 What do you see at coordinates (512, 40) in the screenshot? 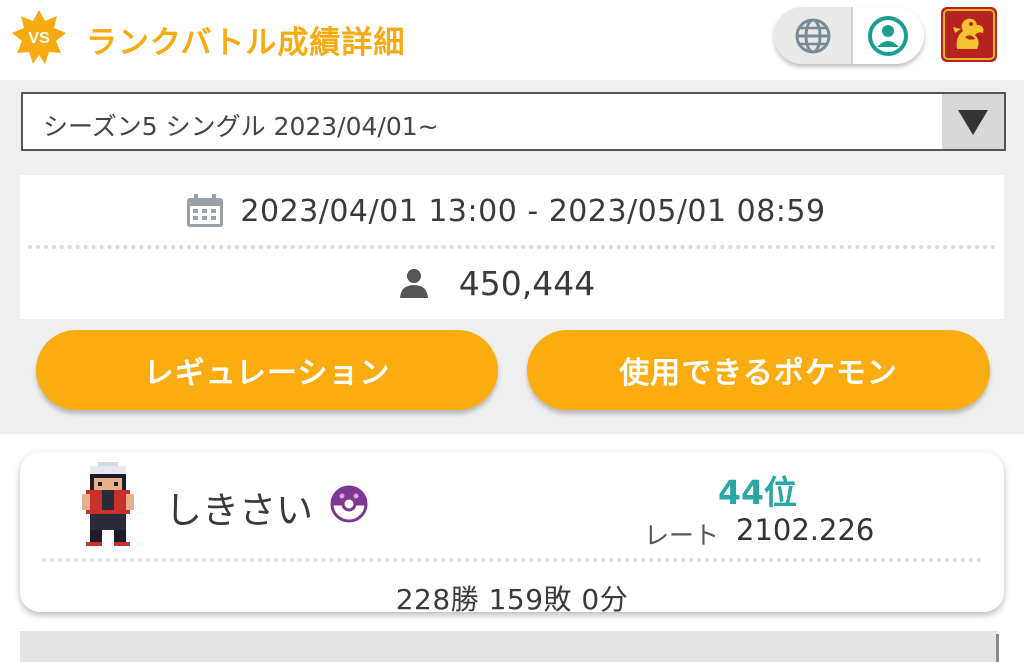
I see `app-header: VS ランクバトル成績詳細` at bounding box center [512, 40].